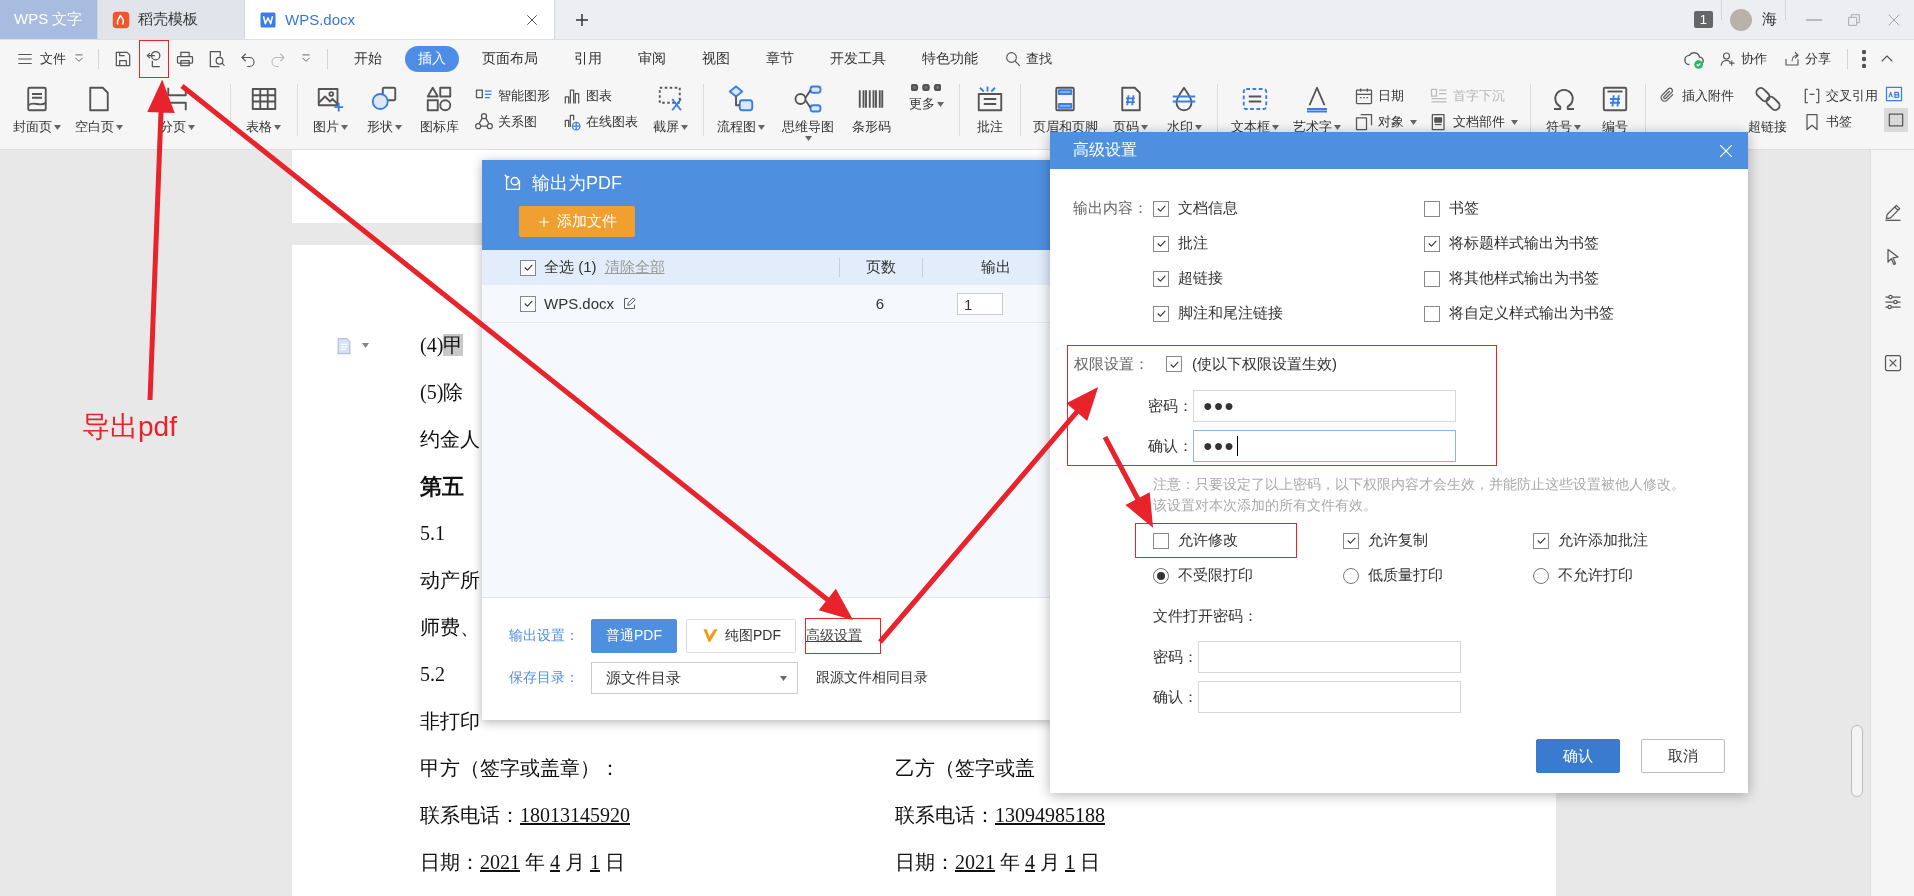  Describe the element at coordinates (1703, 19) in the screenshot. I see `count-badge: 1` at that location.